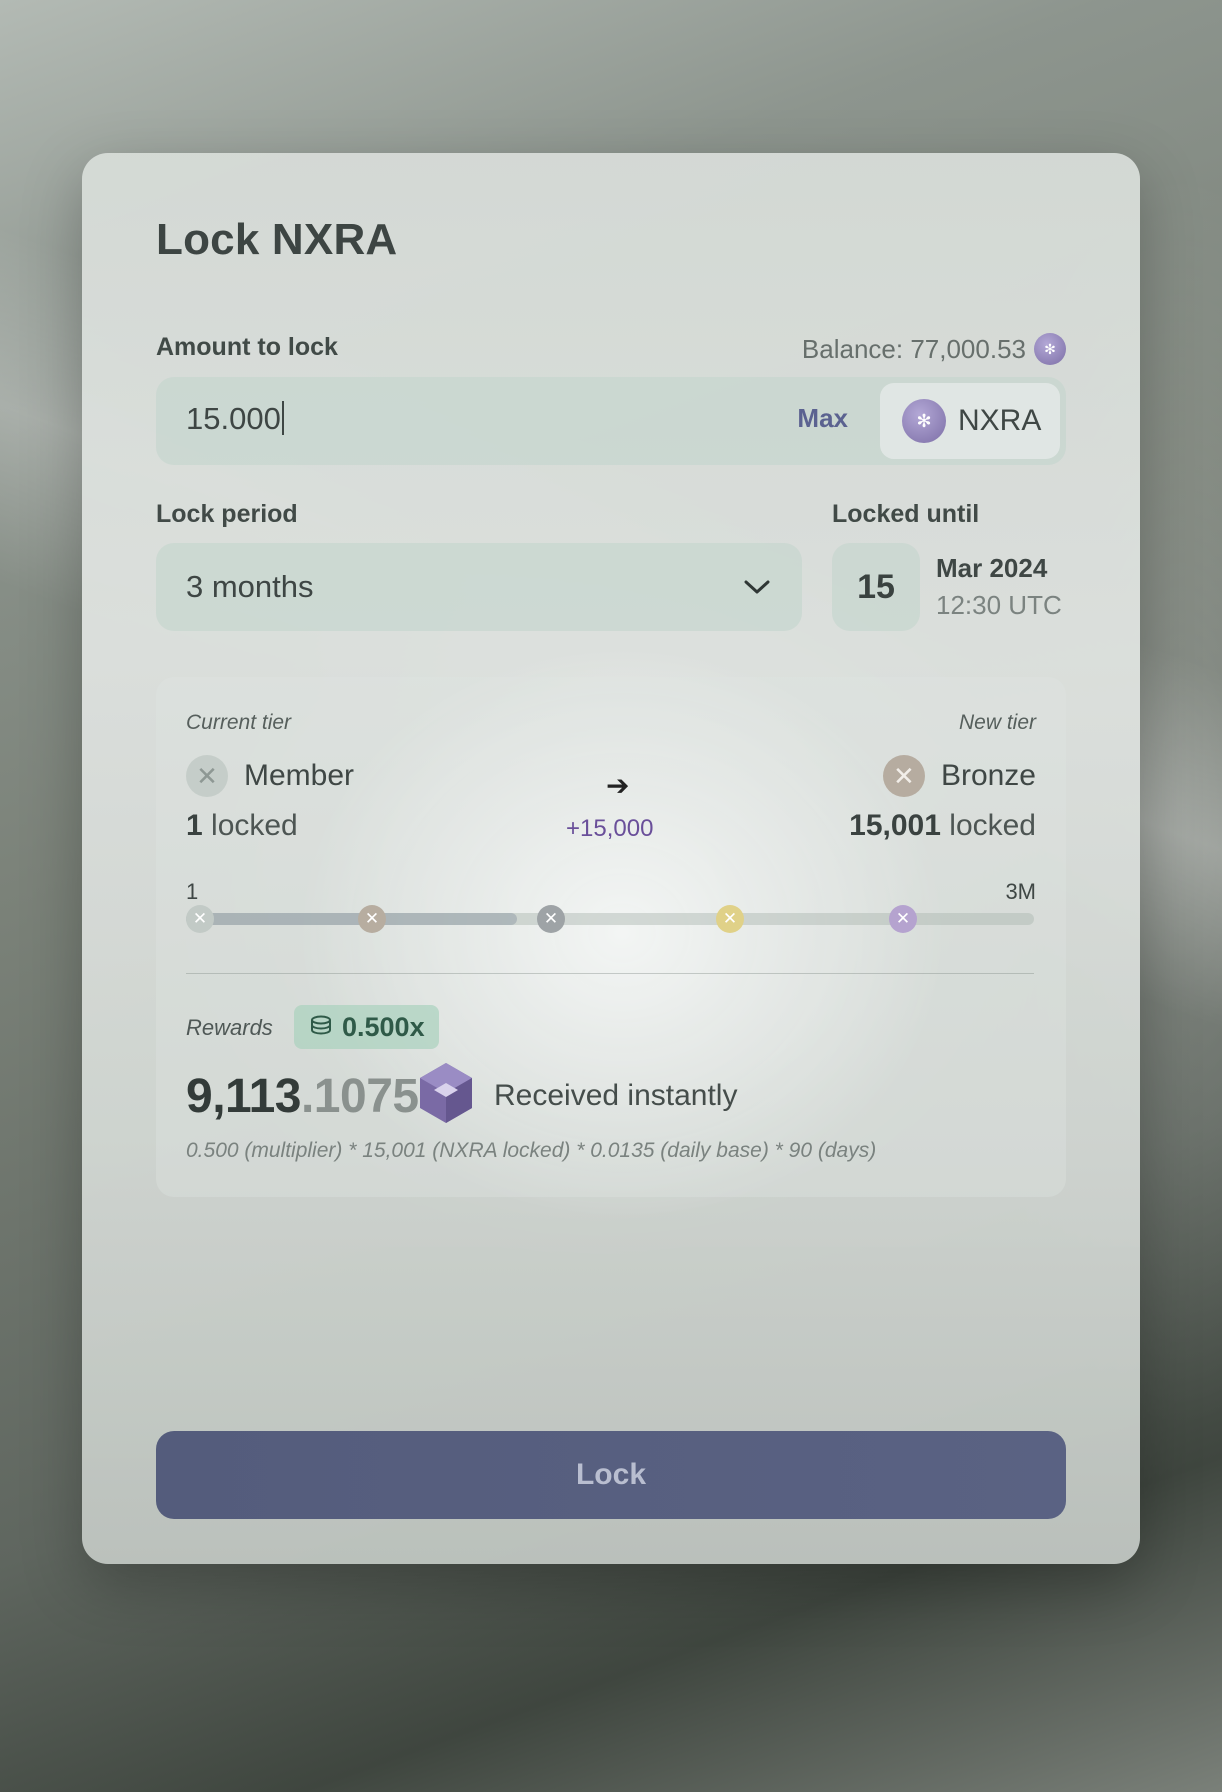 This screenshot has width=1222, height=1792. I want to click on member-marker-icon: ✕, so click(200, 919).